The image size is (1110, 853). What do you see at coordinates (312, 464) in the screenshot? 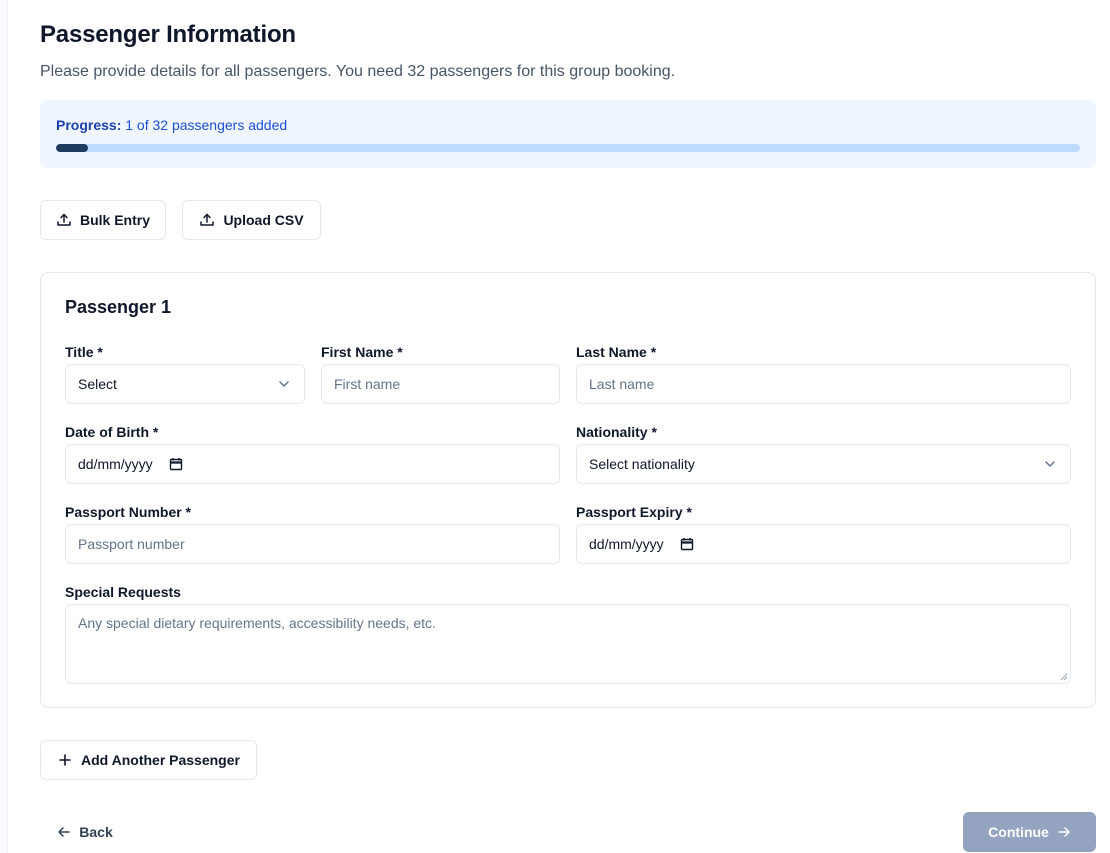
I see `dob-input: dd/mm/yyyy` at bounding box center [312, 464].